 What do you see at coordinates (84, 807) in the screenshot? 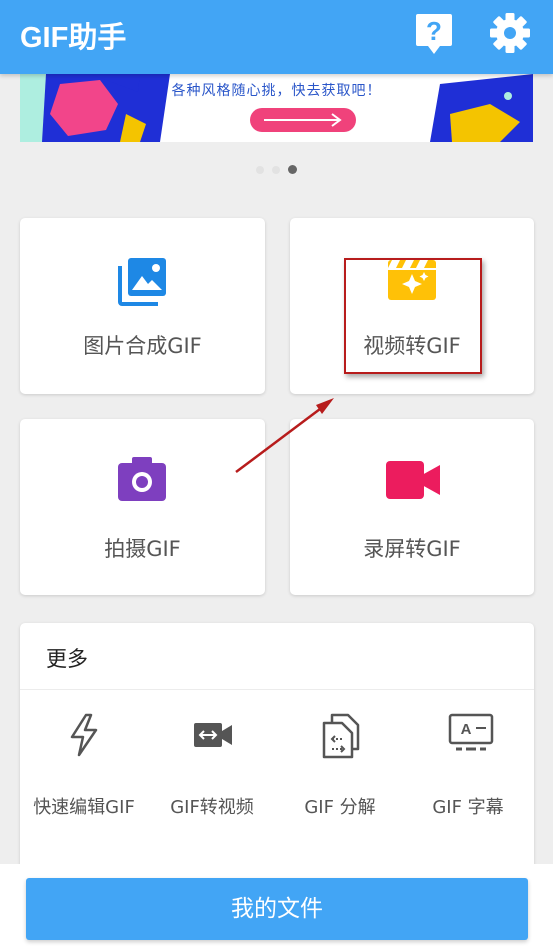
I see `tool-label: 快速编辑GIF` at bounding box center [84, 807].